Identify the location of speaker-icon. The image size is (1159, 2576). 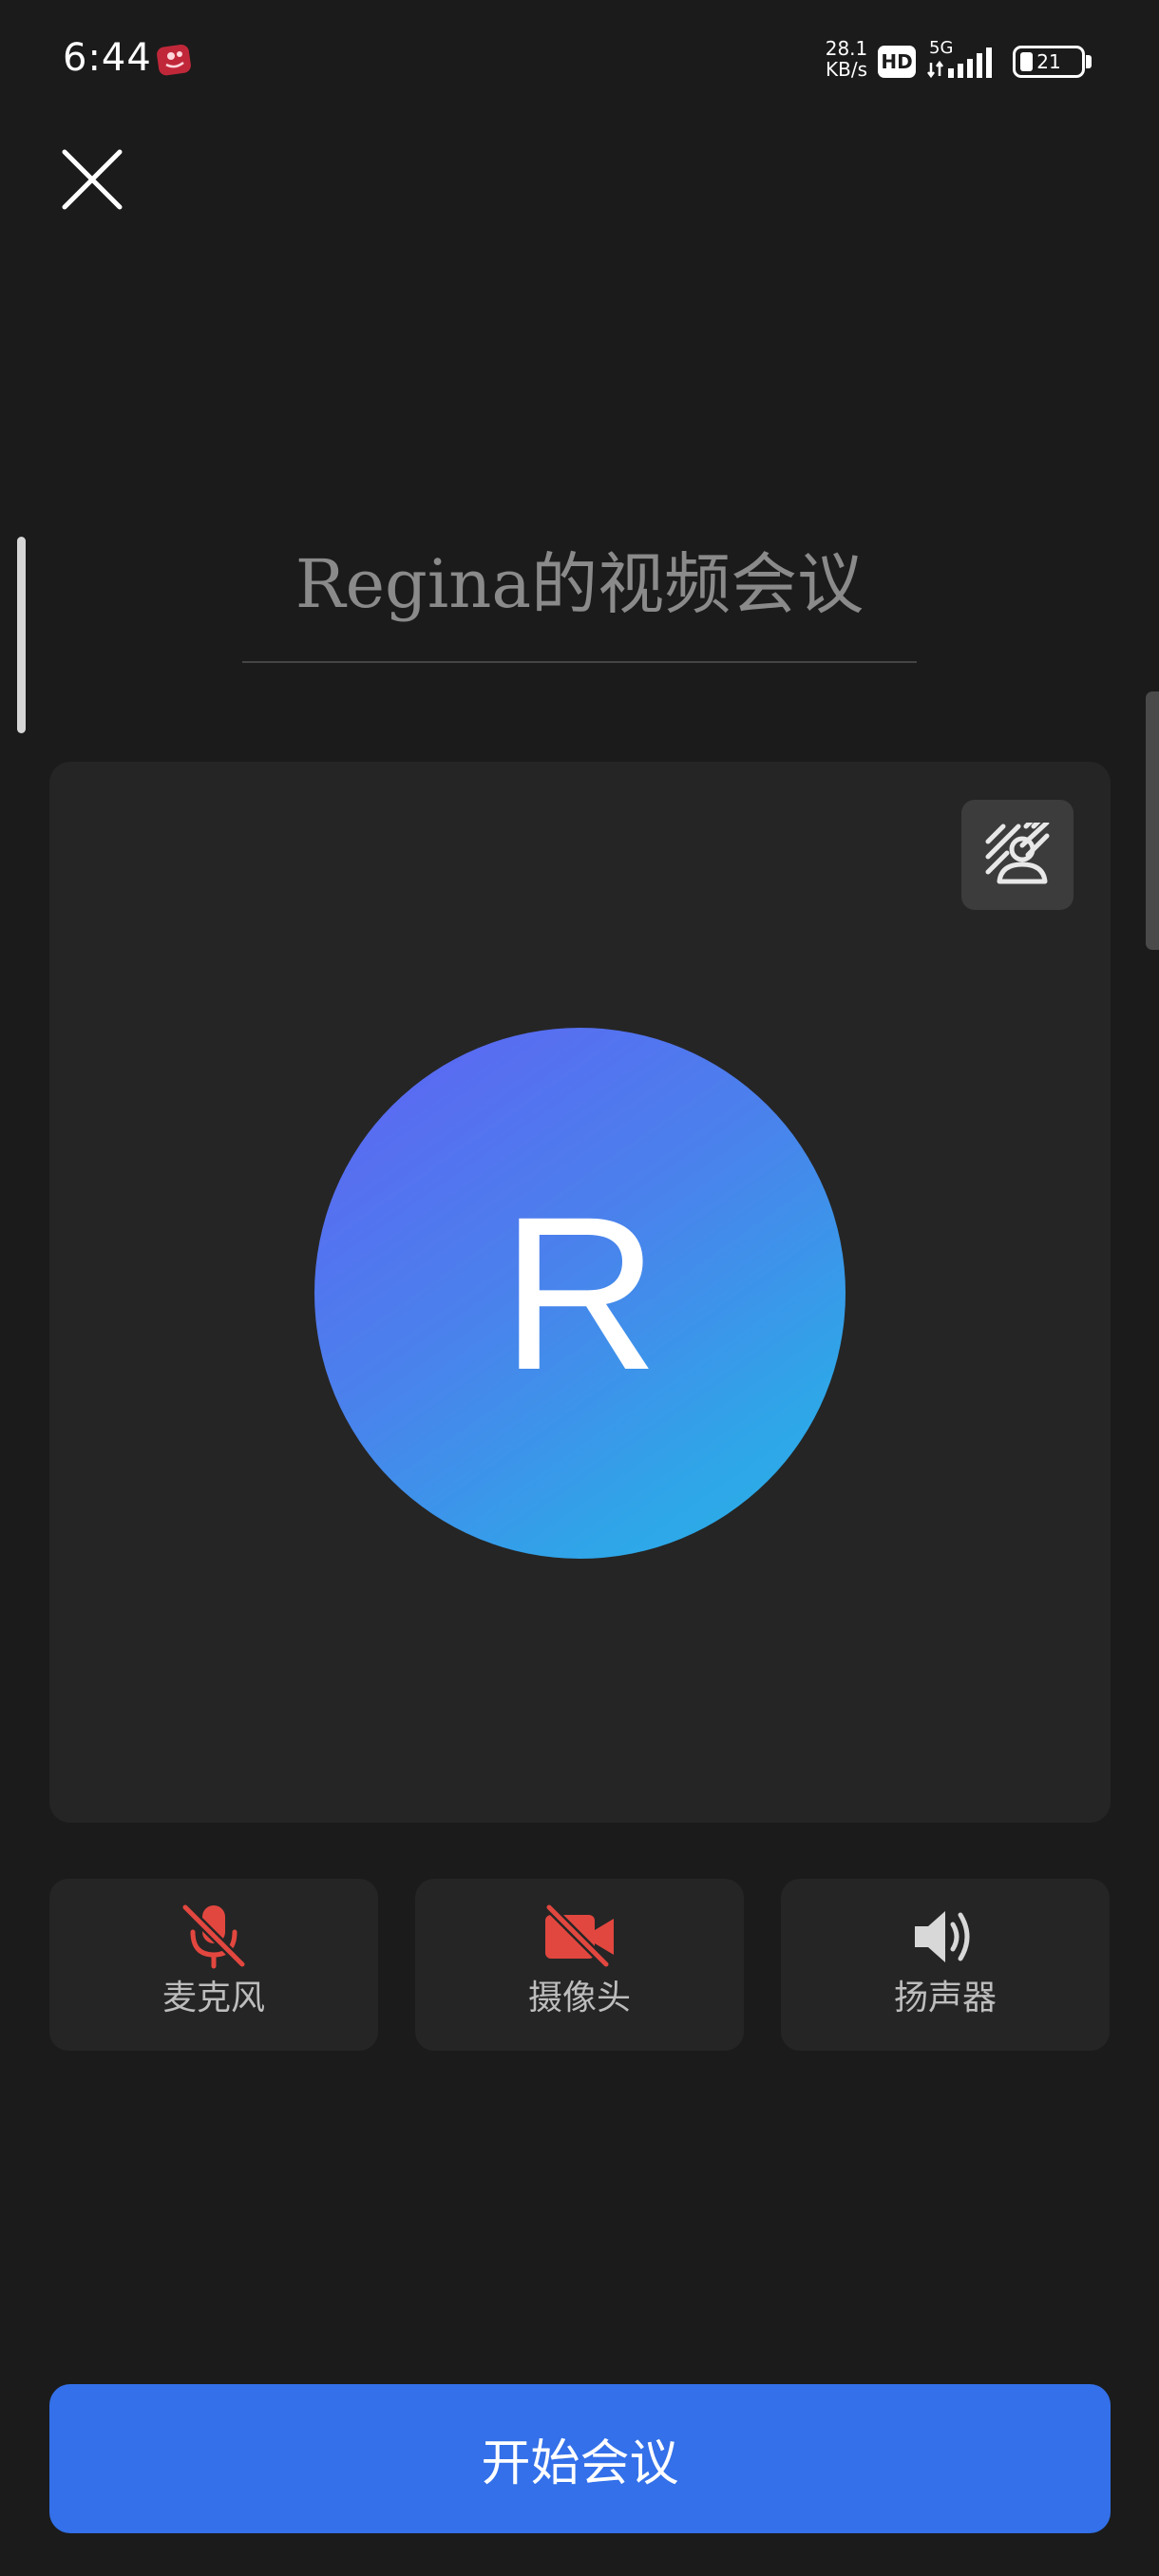
(942, 1936).